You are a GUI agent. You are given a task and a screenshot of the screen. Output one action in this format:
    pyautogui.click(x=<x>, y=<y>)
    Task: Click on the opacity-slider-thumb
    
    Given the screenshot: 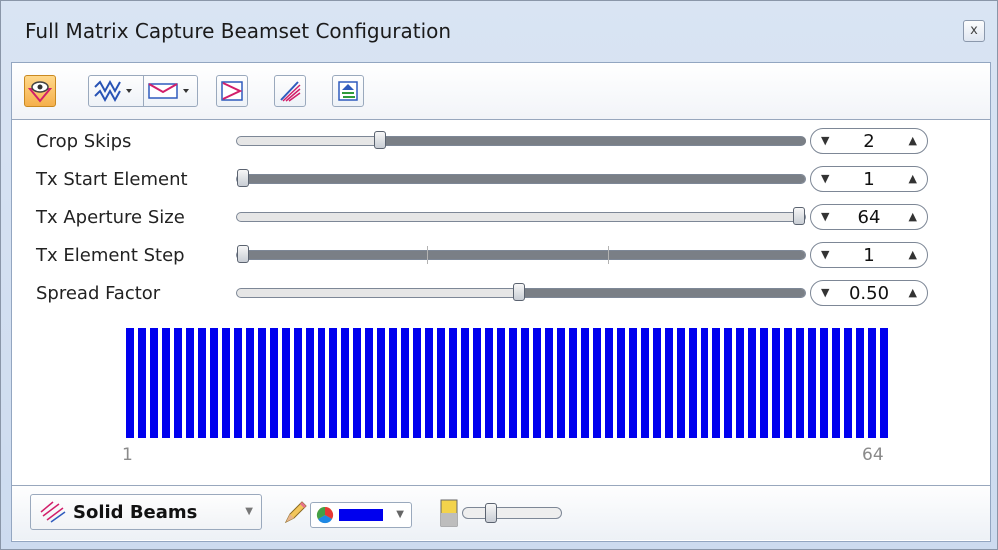 What is the action you would take?
    pyautogui.click(x=491, y=513)
    